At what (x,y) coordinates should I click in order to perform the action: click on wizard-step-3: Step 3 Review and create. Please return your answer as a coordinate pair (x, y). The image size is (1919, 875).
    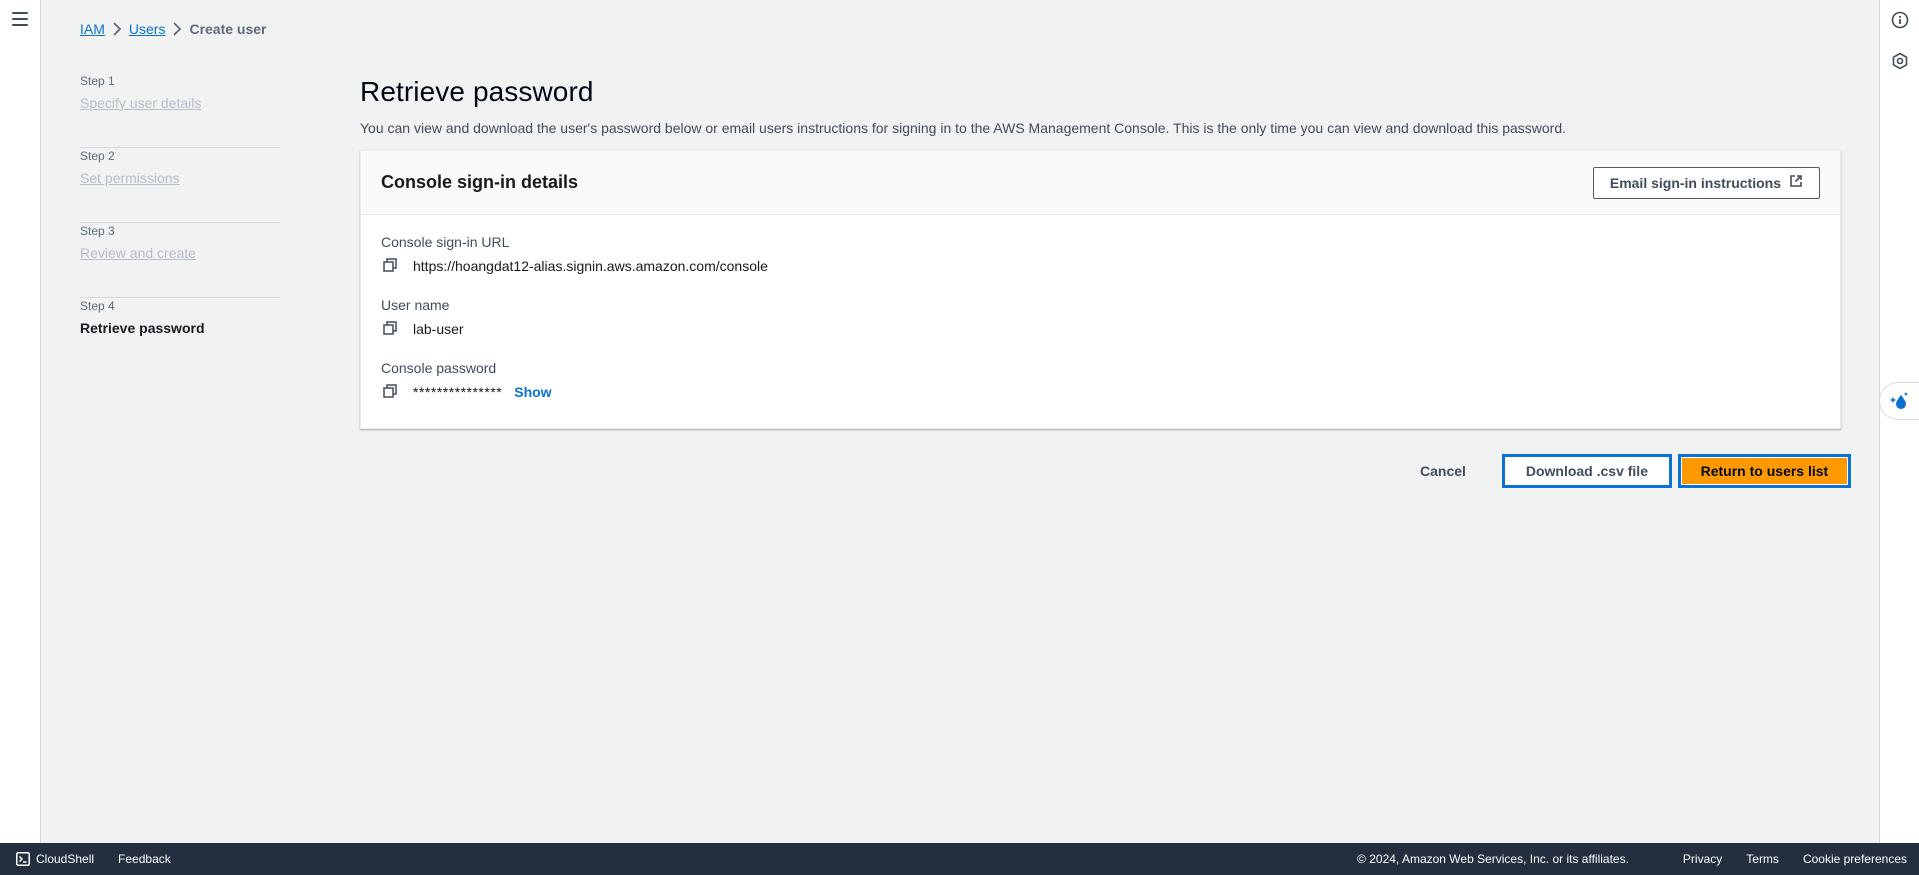
    Looking at the image, I should click on (180, 260).